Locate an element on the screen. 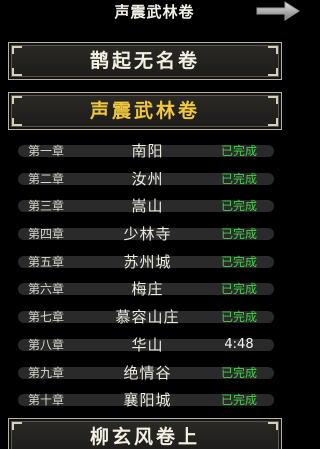 This screenshot has height=449, width=320. volume-button-previous: 鹊起无名卷 is located at coordinates (145, 61).